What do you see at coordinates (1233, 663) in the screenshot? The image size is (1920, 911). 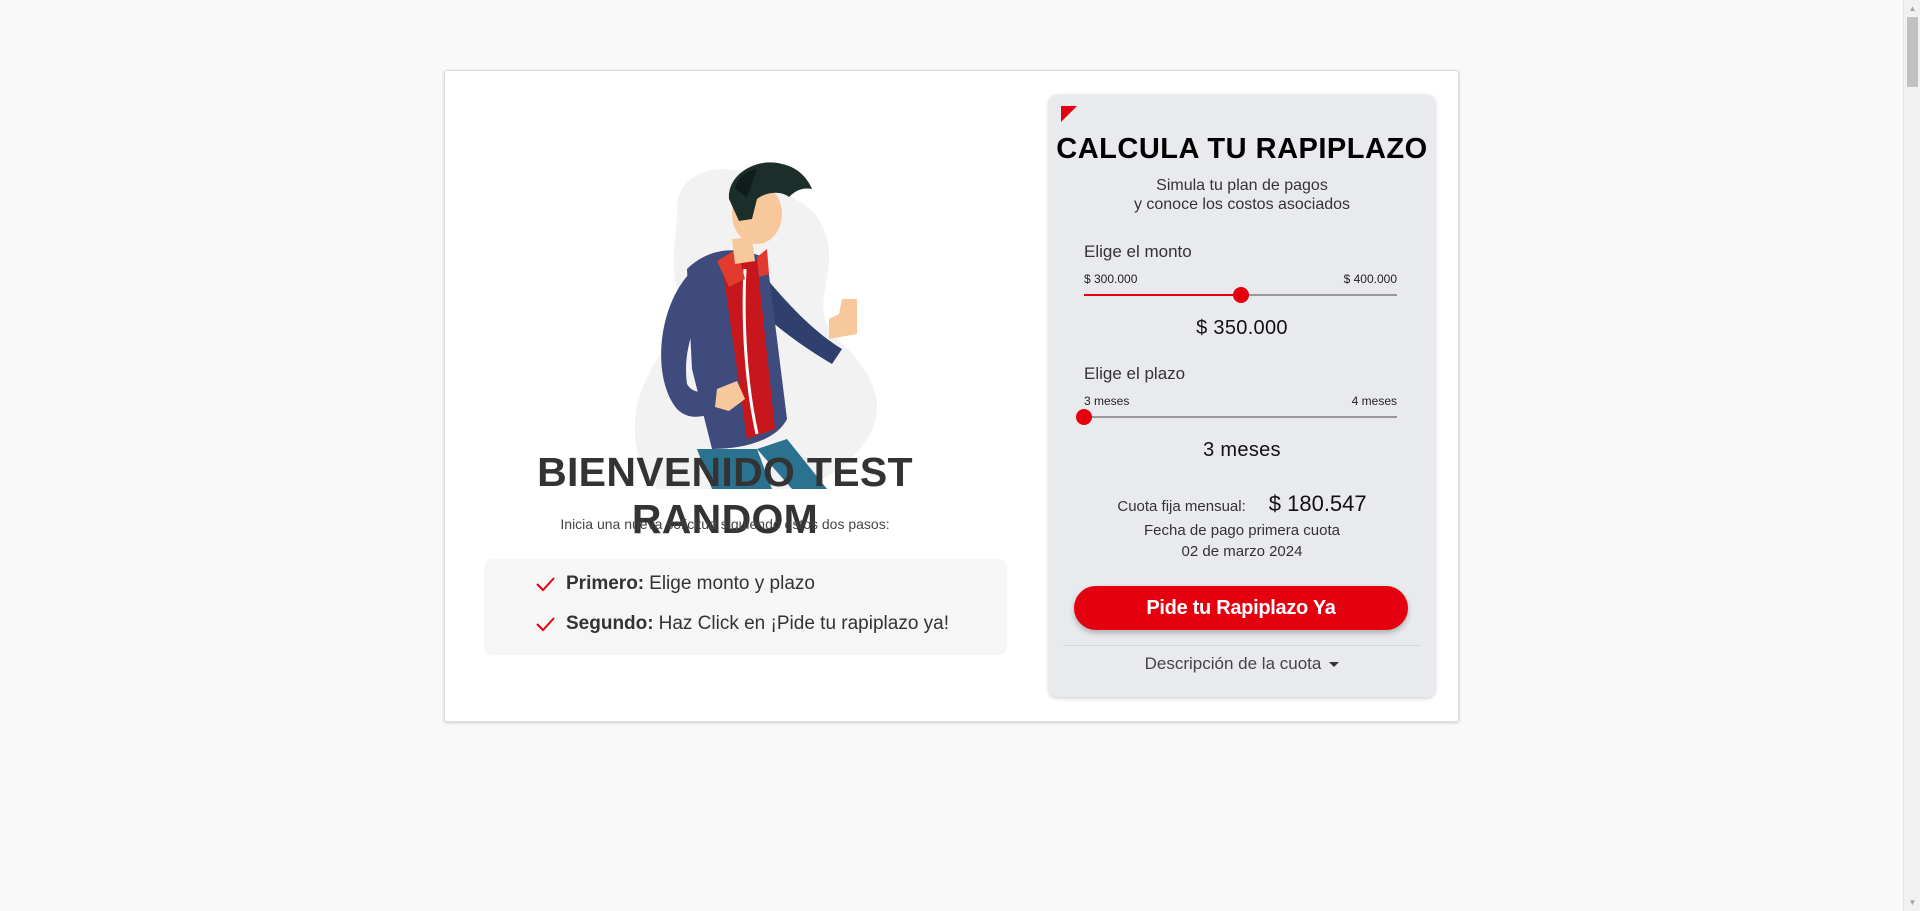 I see `cuota-description-label: Descripción de la cuota` at bounding box center [1233, 663].